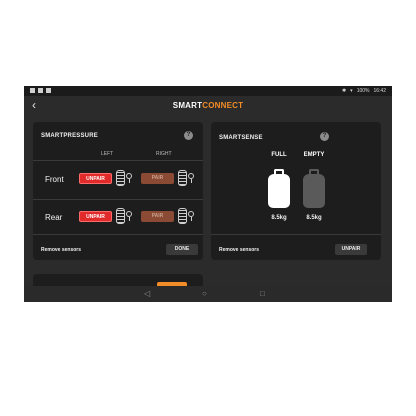 The height and width of the screenshot is (416, 416). I want to click on nav-back-icon: ◁, so click(147, 293).